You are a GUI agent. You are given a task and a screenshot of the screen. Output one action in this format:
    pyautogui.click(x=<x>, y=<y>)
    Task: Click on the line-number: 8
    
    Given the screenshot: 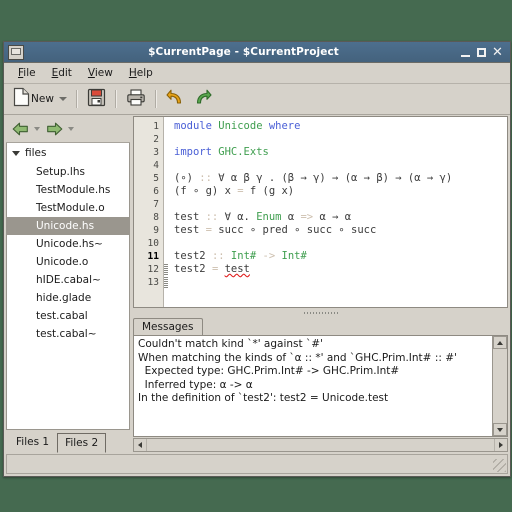 What is the action you would take?
    pyautogui.click(x=156, y=217)
    